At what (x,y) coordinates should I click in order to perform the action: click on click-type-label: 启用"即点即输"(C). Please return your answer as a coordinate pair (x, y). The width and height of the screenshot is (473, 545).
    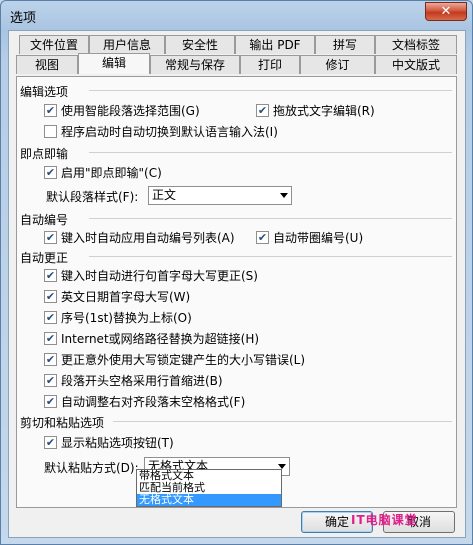
    Looking at the image, I should click on (111, 173).